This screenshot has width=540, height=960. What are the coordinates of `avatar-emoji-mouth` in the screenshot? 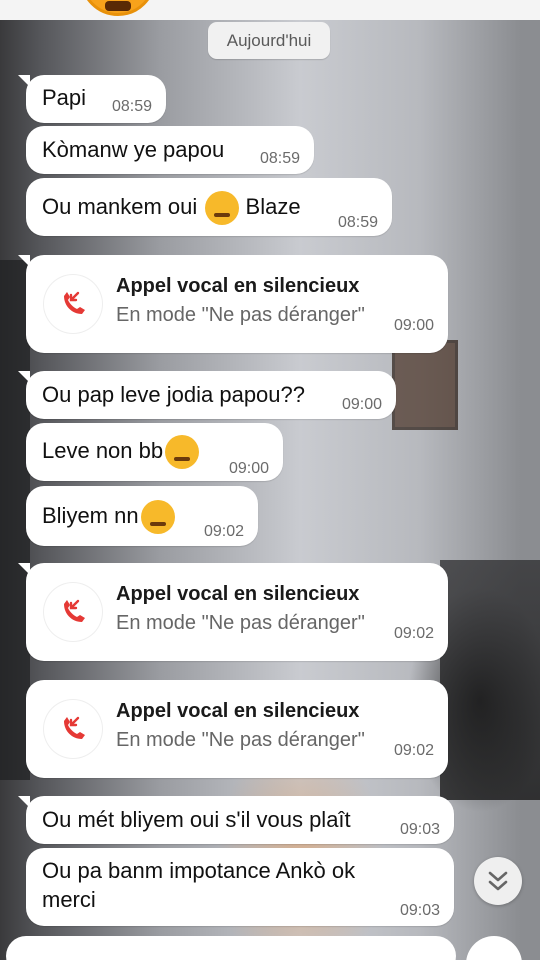 It's located at (118, 6).